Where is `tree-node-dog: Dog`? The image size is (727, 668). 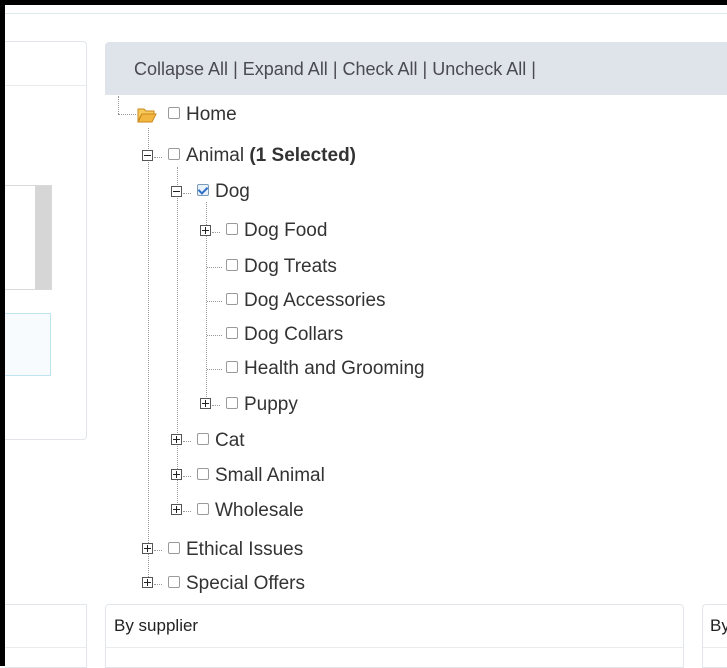
tree-node-dog: Dog is located at coordinates (223, 192).